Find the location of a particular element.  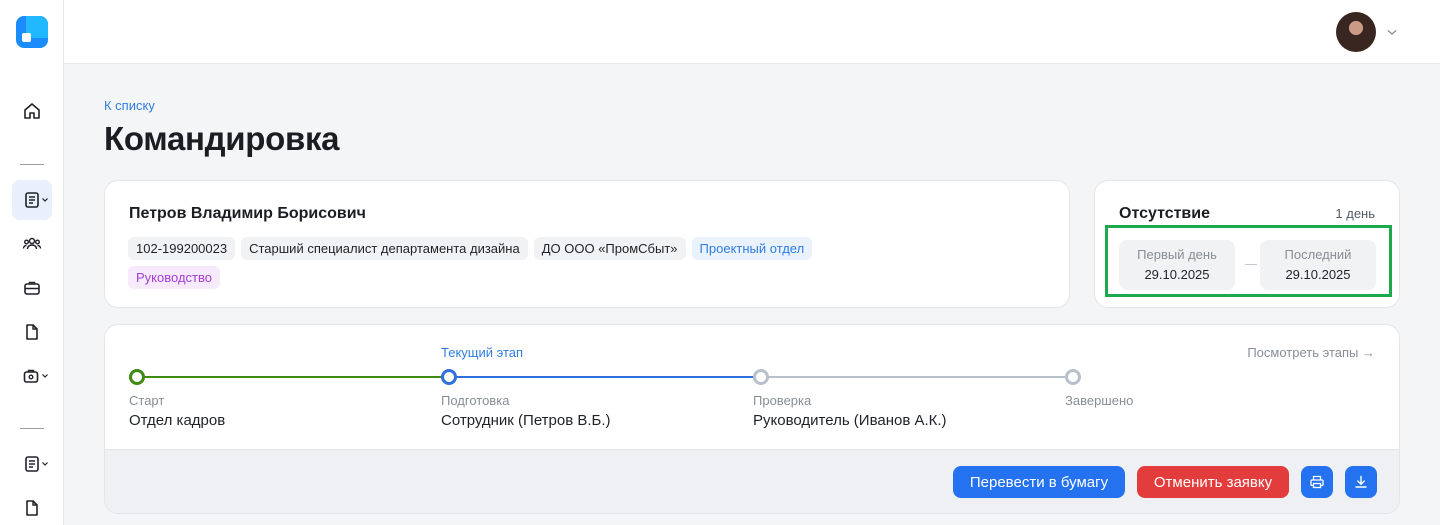

cancel-request-button: Отменить заявку is located at coordinates (1213, 482).